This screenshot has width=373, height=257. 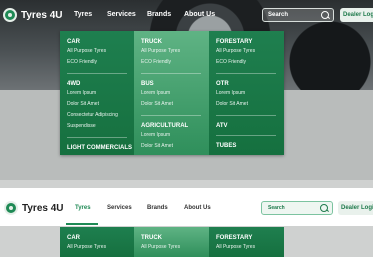 I want to click on menu-heading-light-commercials: LIGHT COMMERCIALS, so click(x=100, y=148).